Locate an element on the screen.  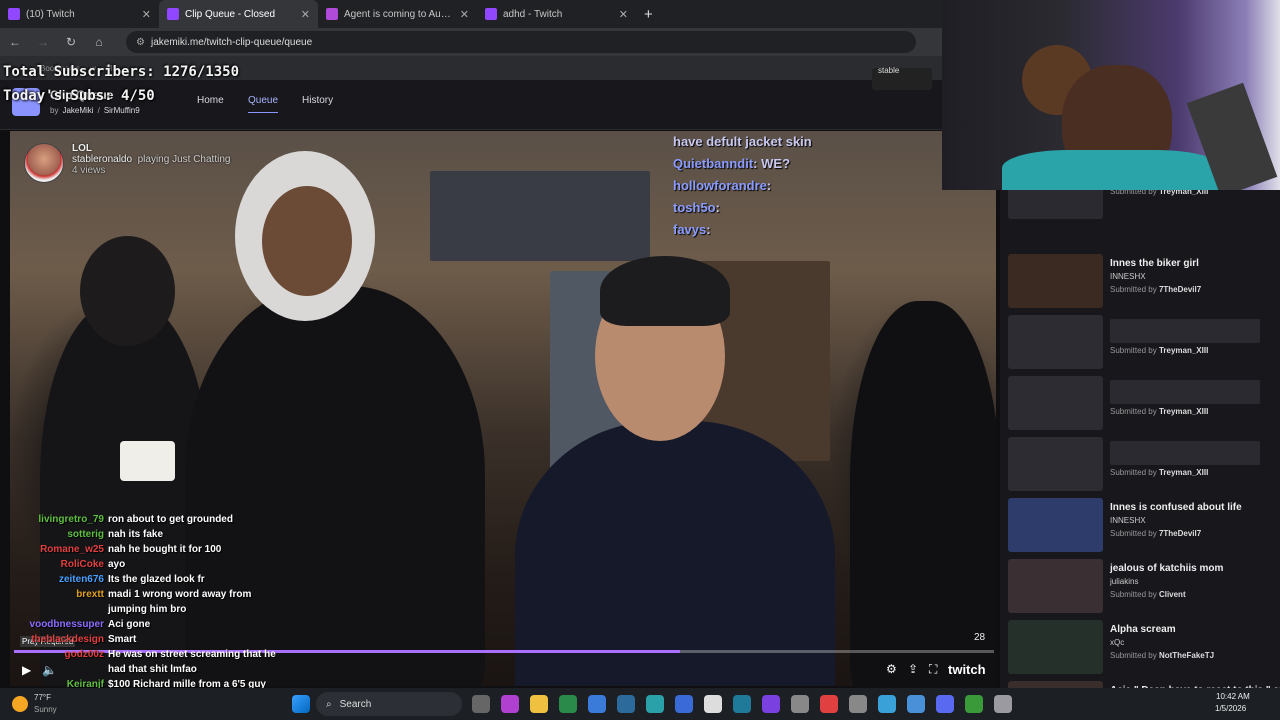
clip-title: Innes is confused about life is located at coordinates (1176, 507).